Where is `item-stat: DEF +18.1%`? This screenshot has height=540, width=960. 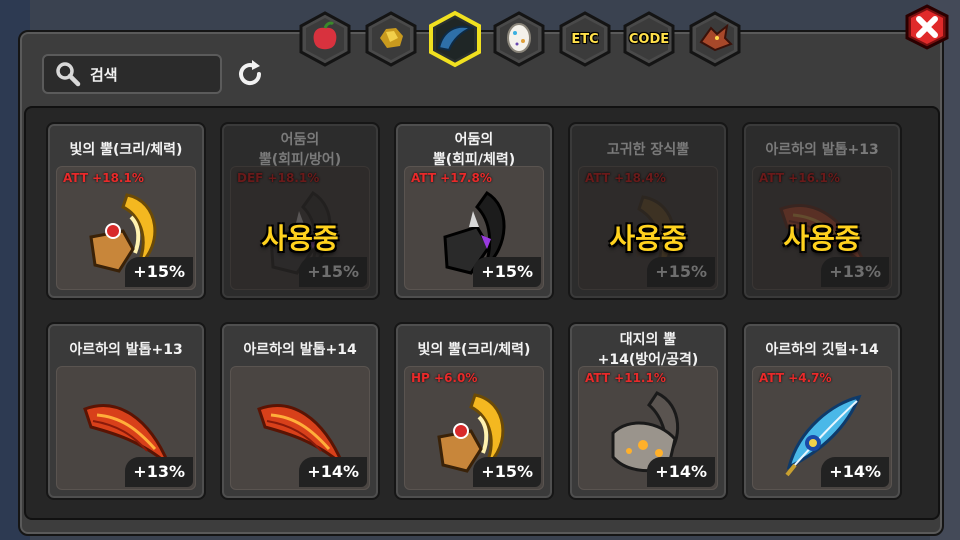 item-stat: DEF +18.1% is located at coordinates (278, 178).